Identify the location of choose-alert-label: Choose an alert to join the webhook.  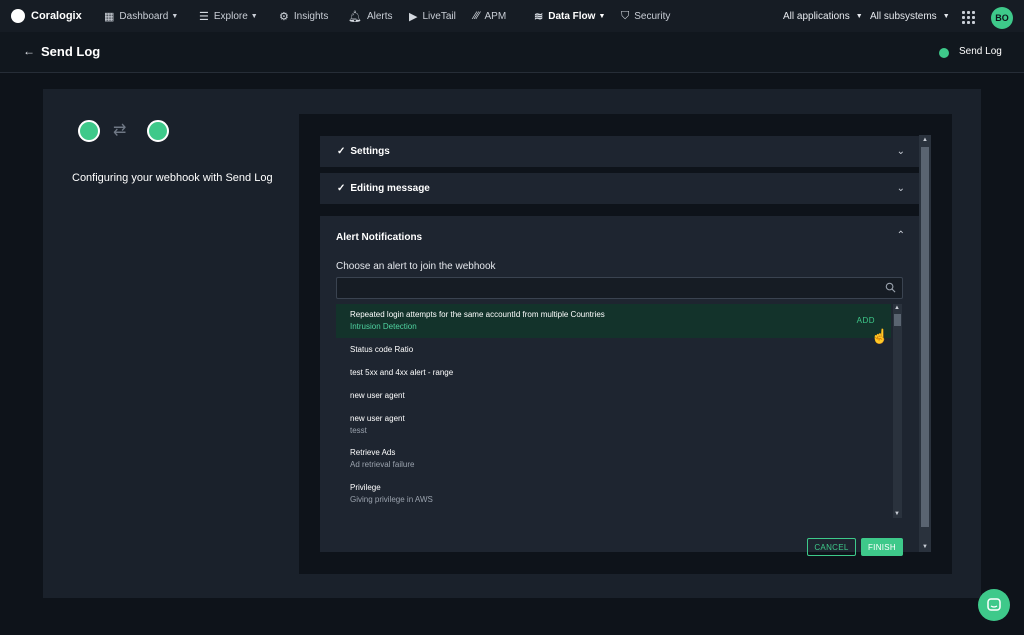
(416, 266).